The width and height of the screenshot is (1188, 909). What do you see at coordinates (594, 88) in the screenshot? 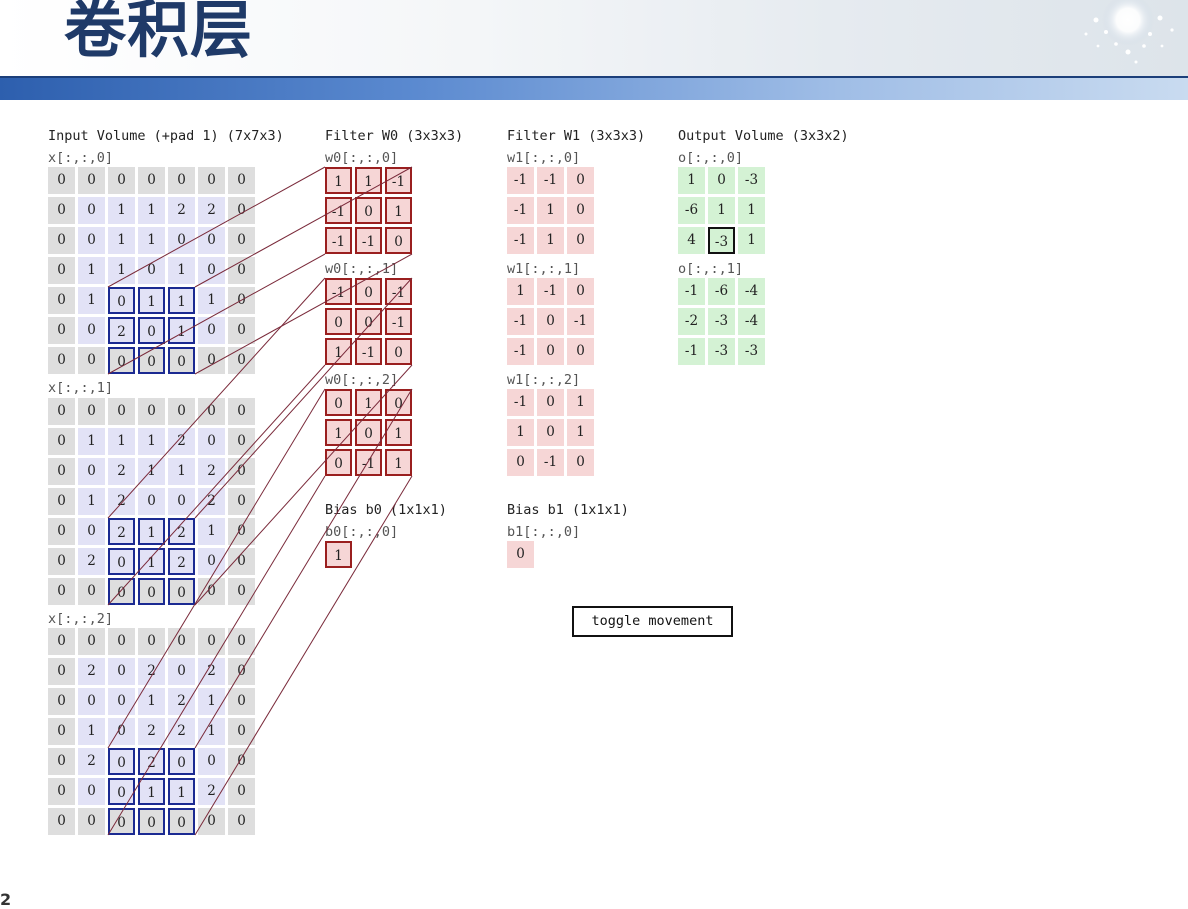
I see `header-band` at bounding box center [594, 88].